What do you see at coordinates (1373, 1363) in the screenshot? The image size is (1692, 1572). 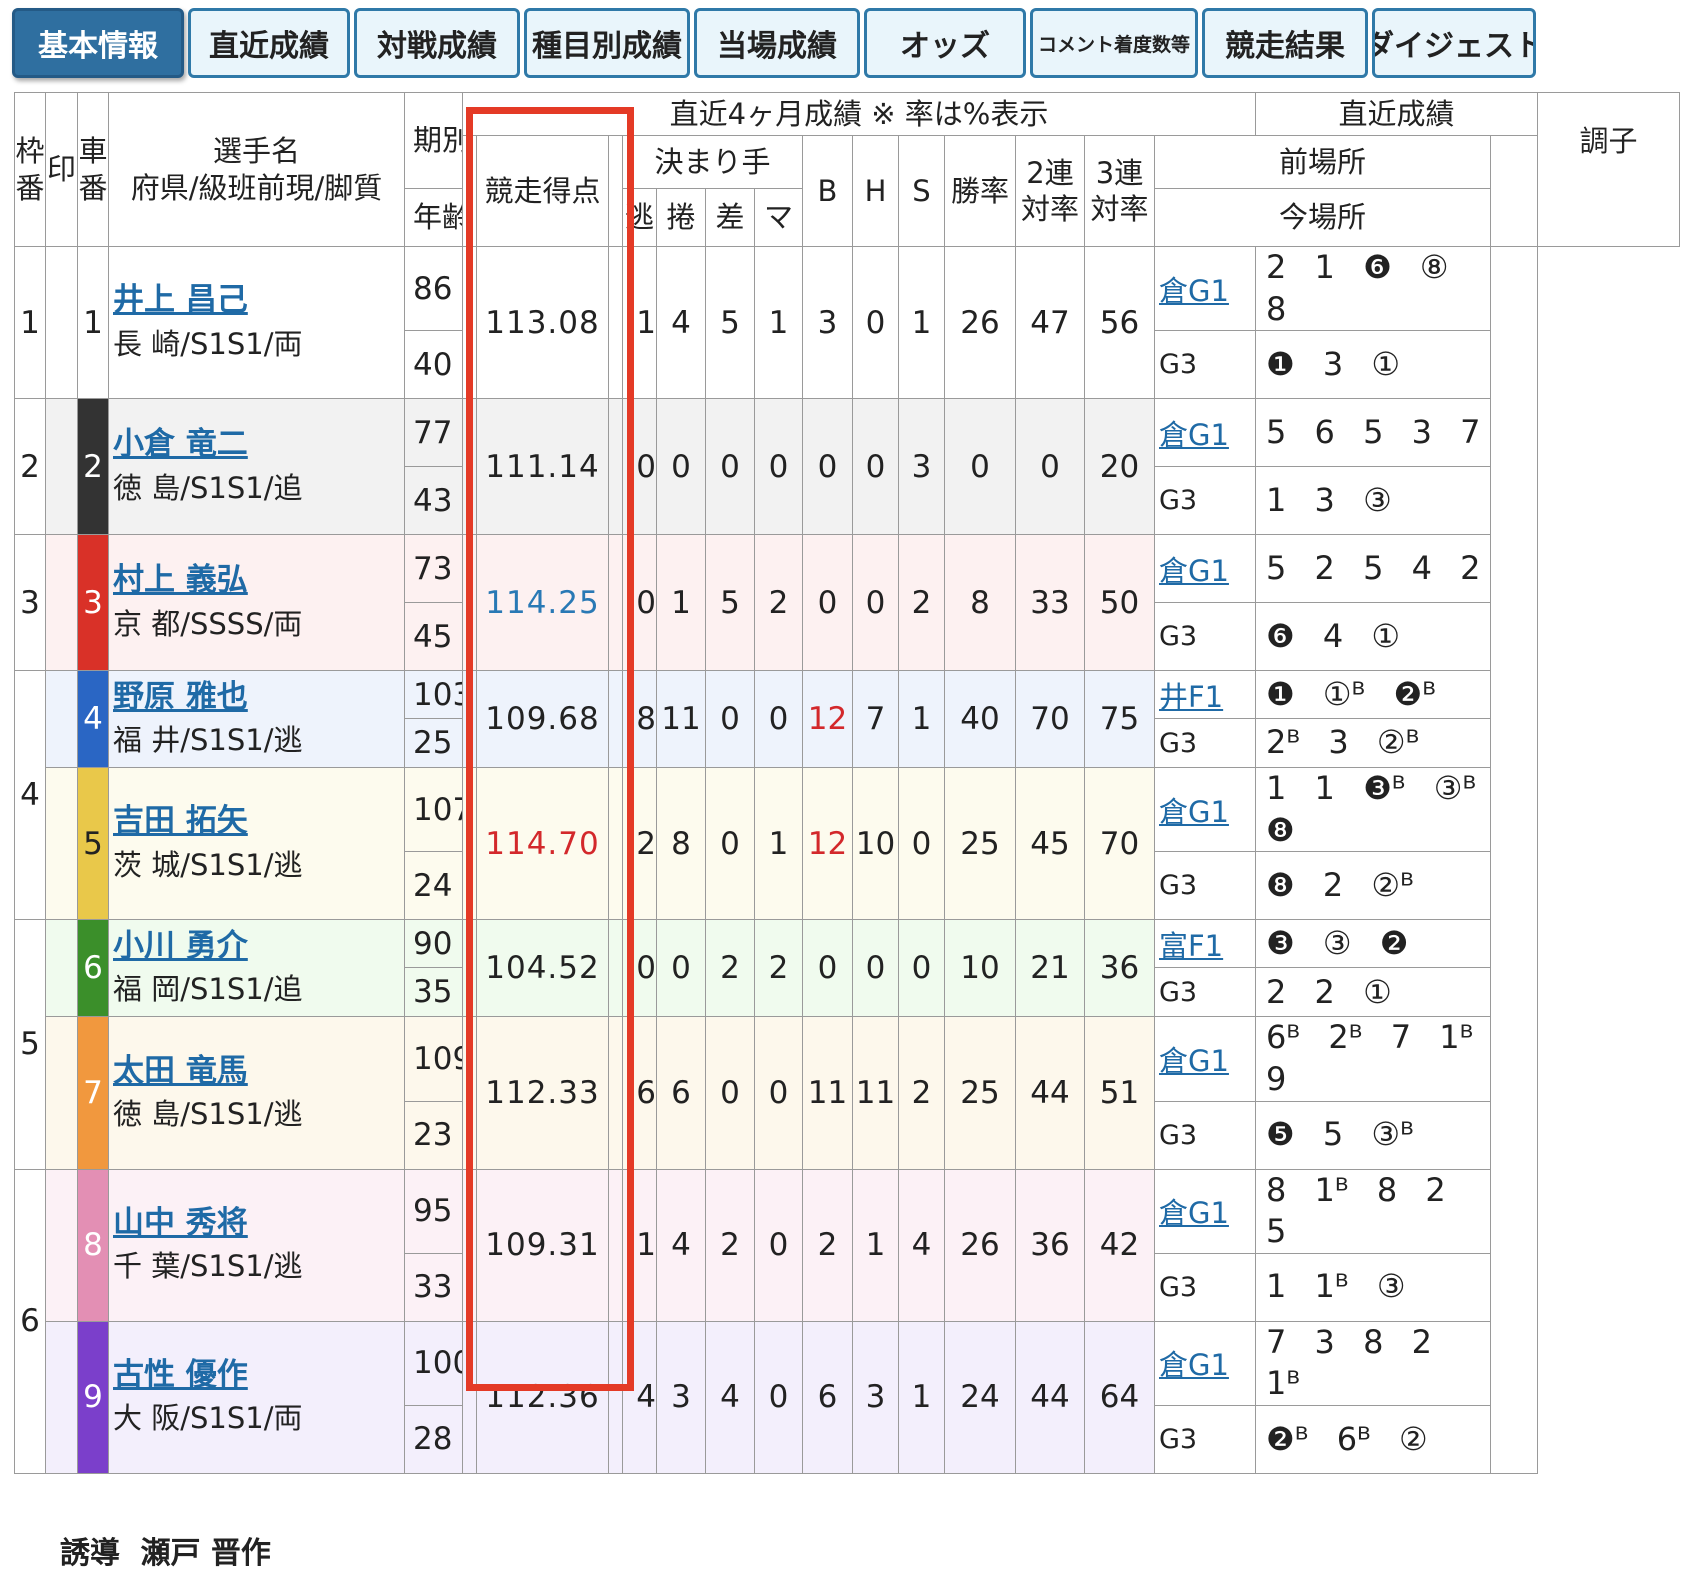 I see `cell-prev-result: 7 3 8 2 1ᴮ` at bounding box center [1373, 1363].